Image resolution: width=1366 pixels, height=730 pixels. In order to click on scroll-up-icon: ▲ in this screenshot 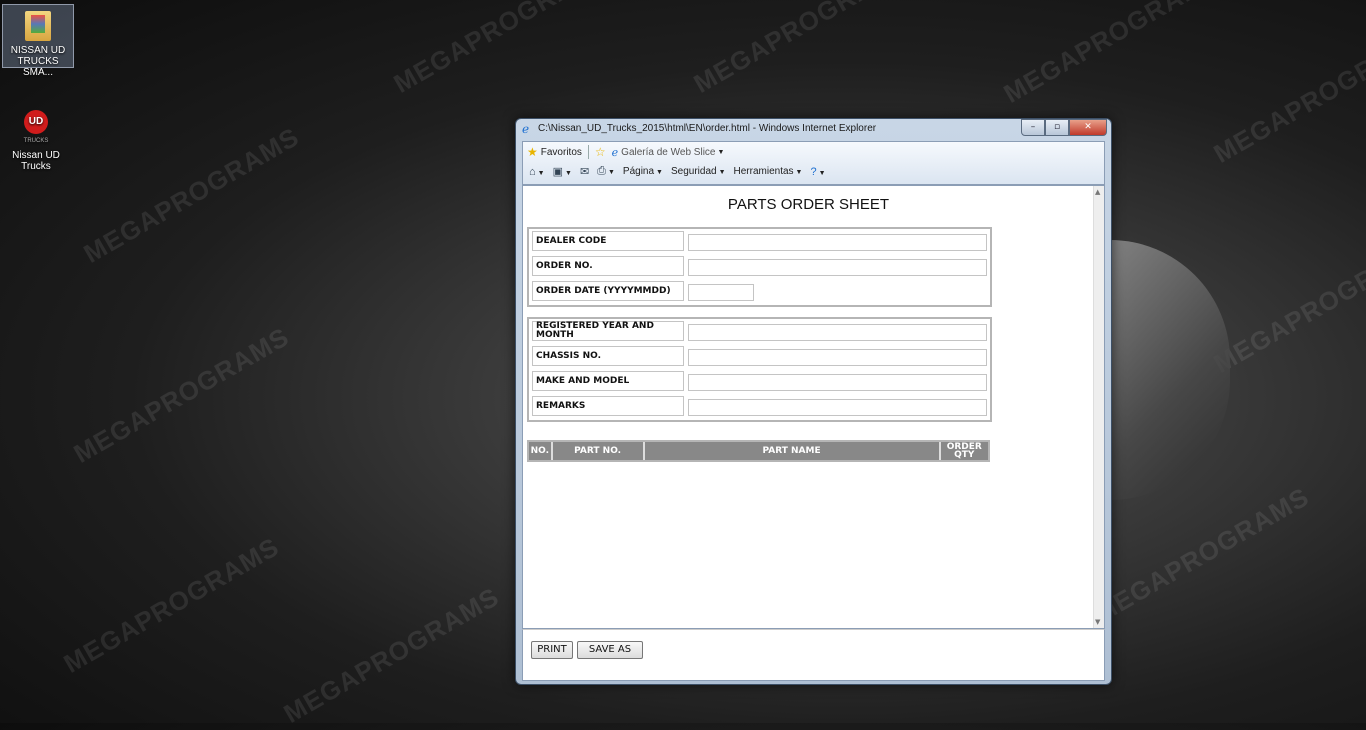, I will do `click(1097, 192)`.